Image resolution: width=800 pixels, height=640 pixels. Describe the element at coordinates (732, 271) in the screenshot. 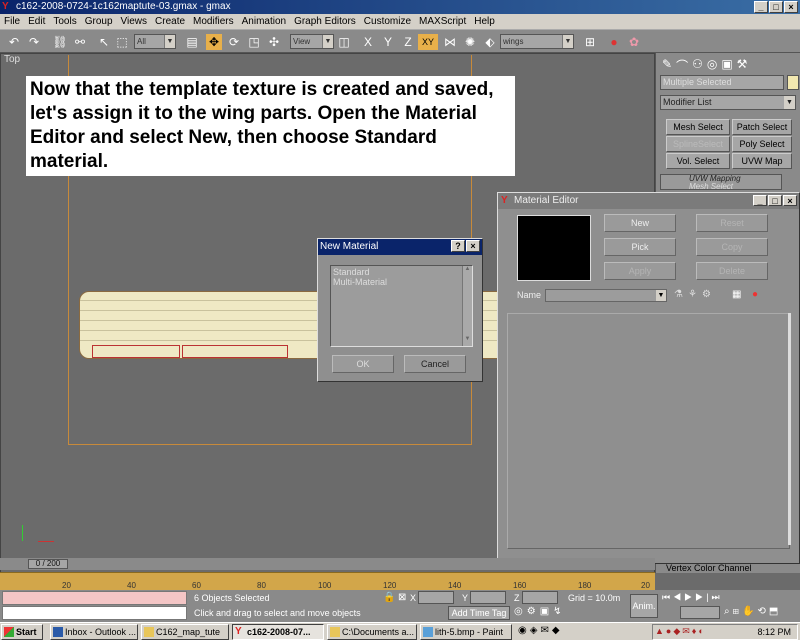

I see `delete-button: Delete` at that location.